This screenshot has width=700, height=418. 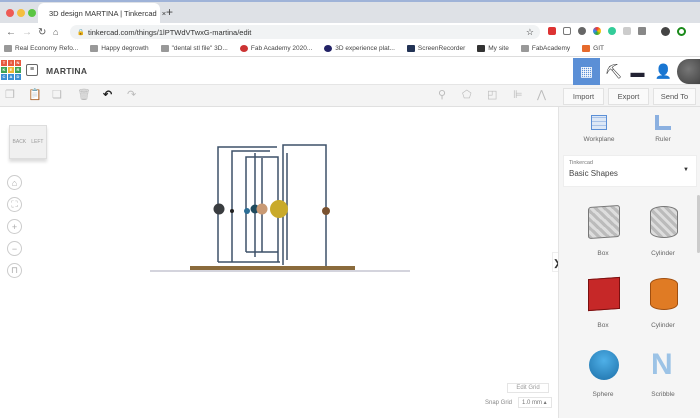 I want to click on bookmark-item: FabAcademy, so click(x=545, y=48).